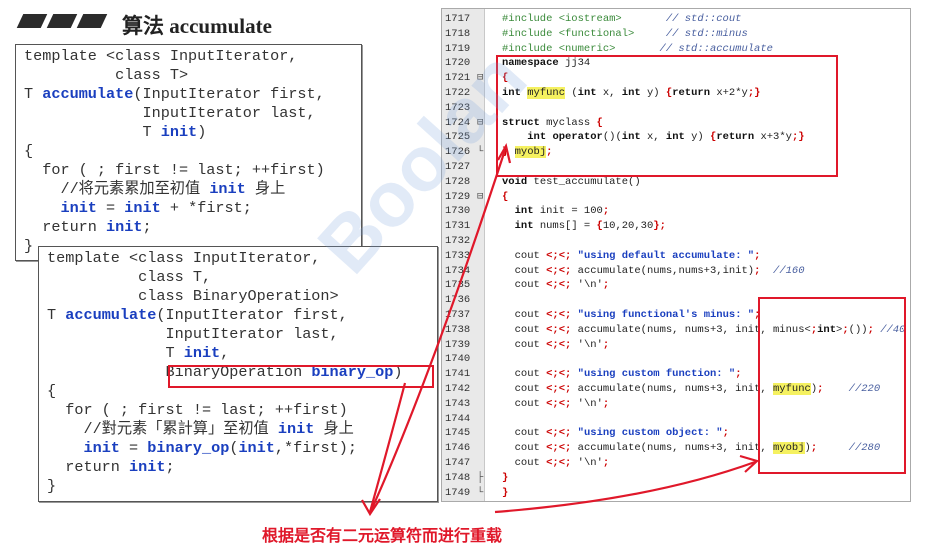 The image size is (926, 551). Describe the element at coordinates (458, 403) in the screenshot. I see `line-number: 1743` at that location.